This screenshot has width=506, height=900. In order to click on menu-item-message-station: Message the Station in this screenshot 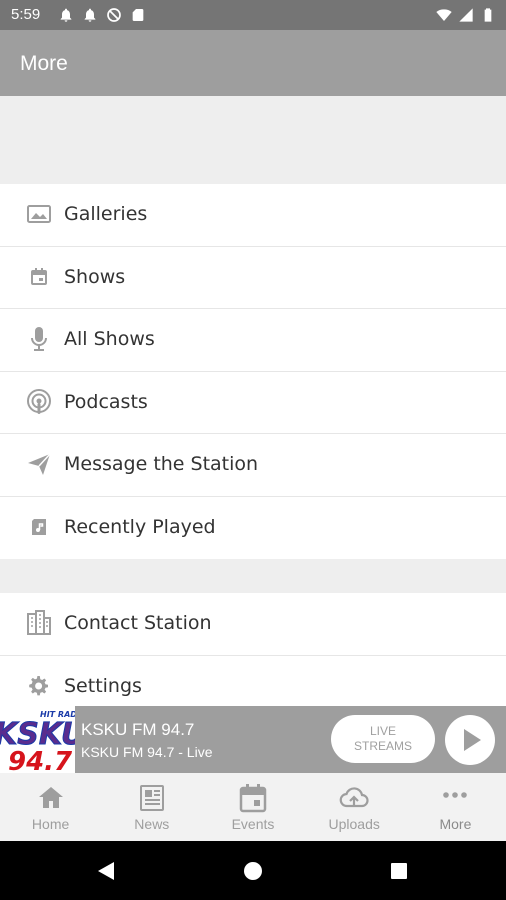, I will do `click(253, 465)`.